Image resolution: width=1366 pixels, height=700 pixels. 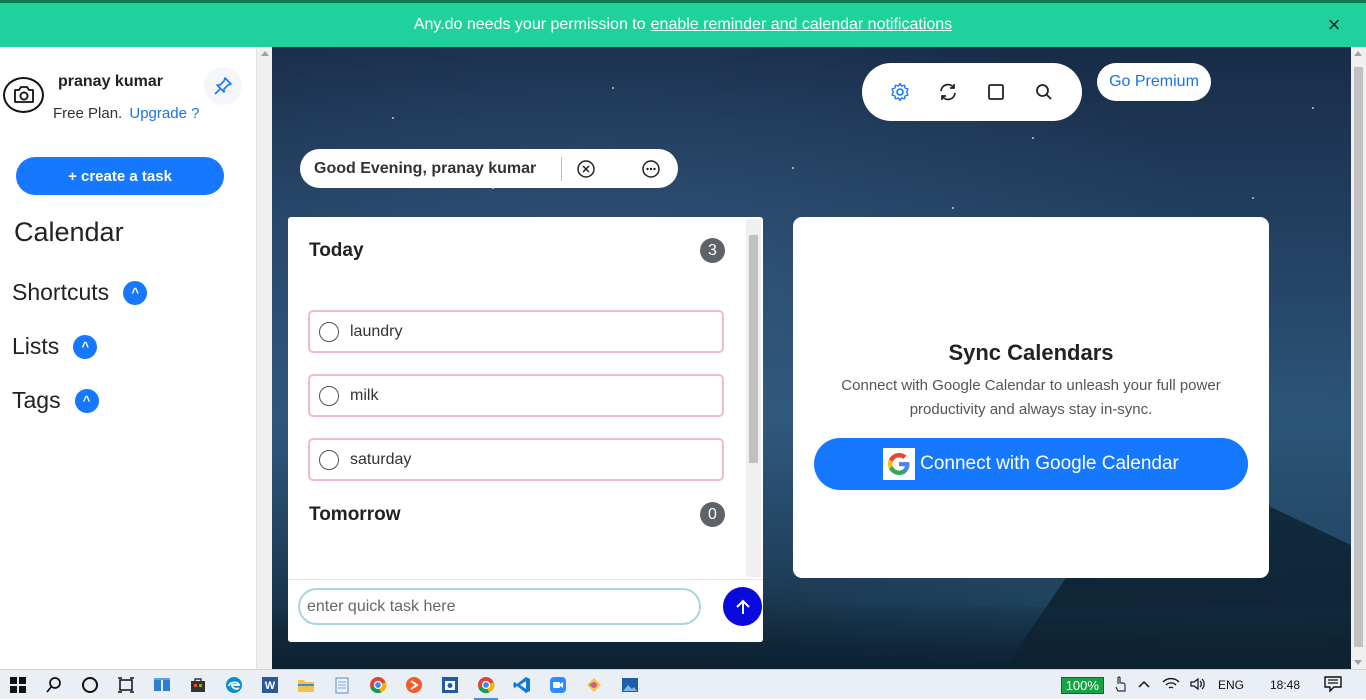 I want to click on touch-icon, so click(x=1120, y=685).